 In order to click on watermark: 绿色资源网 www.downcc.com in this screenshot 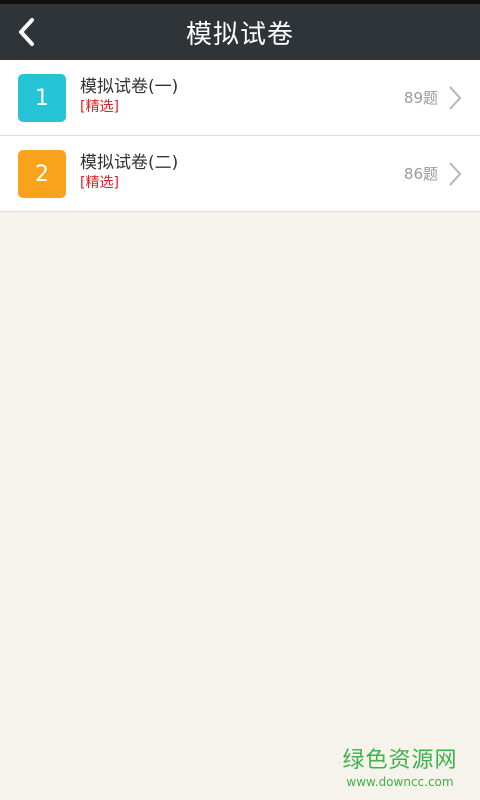, I will do `click(400, 769)`.